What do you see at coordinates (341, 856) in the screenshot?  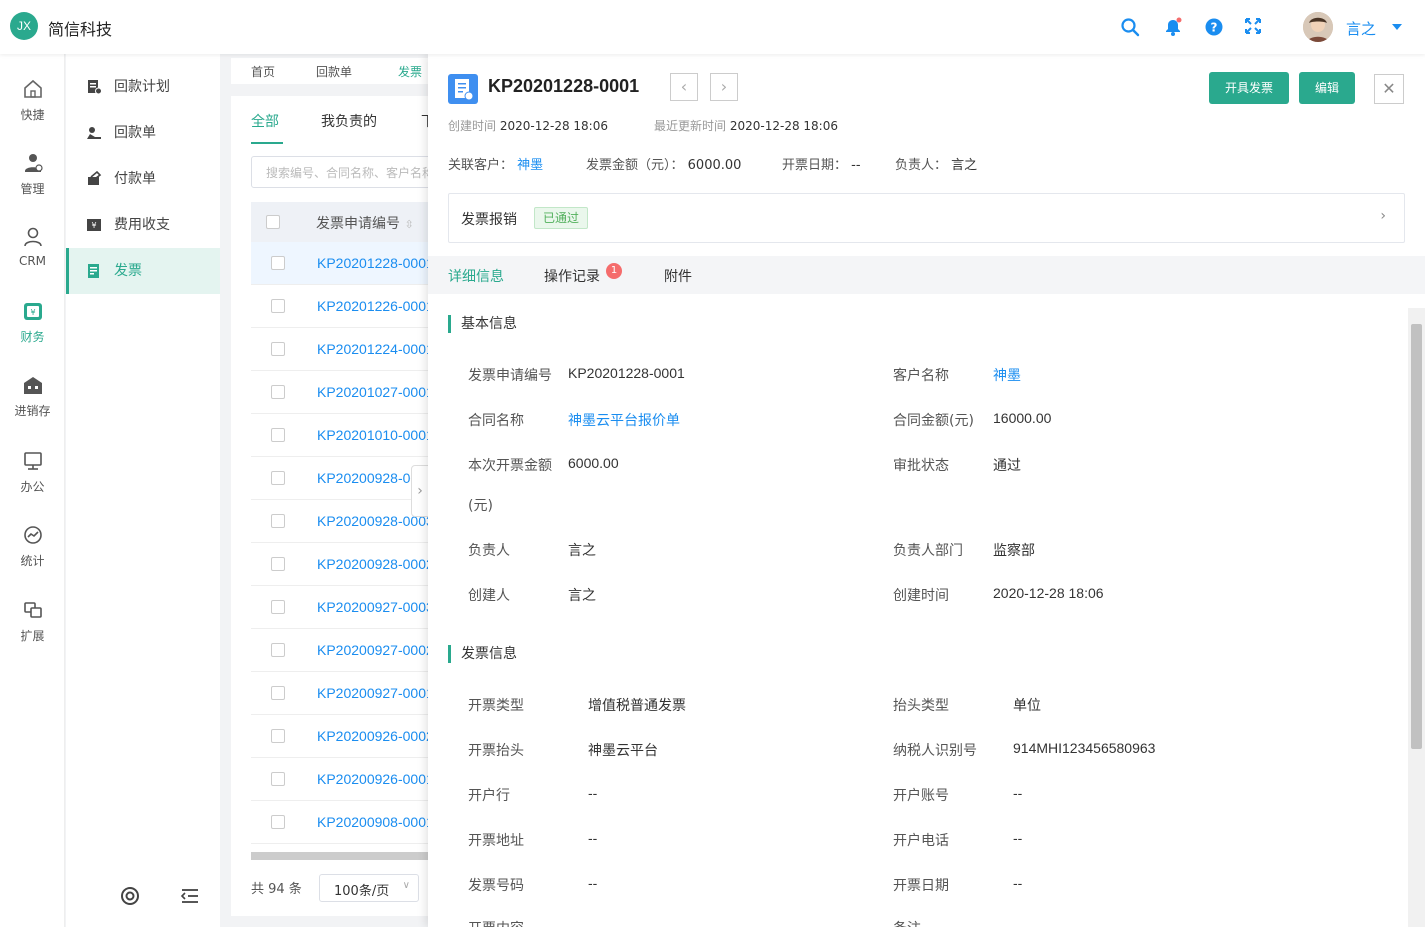 I see `horizontal-scrollbar` at bounding box center [341, 856].